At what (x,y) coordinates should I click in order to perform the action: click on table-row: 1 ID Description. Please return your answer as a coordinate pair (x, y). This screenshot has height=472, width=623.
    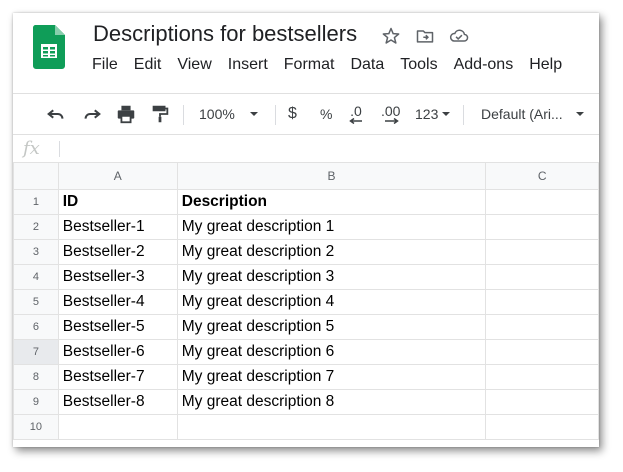
    Looking at the image, I should click on (306, 202).